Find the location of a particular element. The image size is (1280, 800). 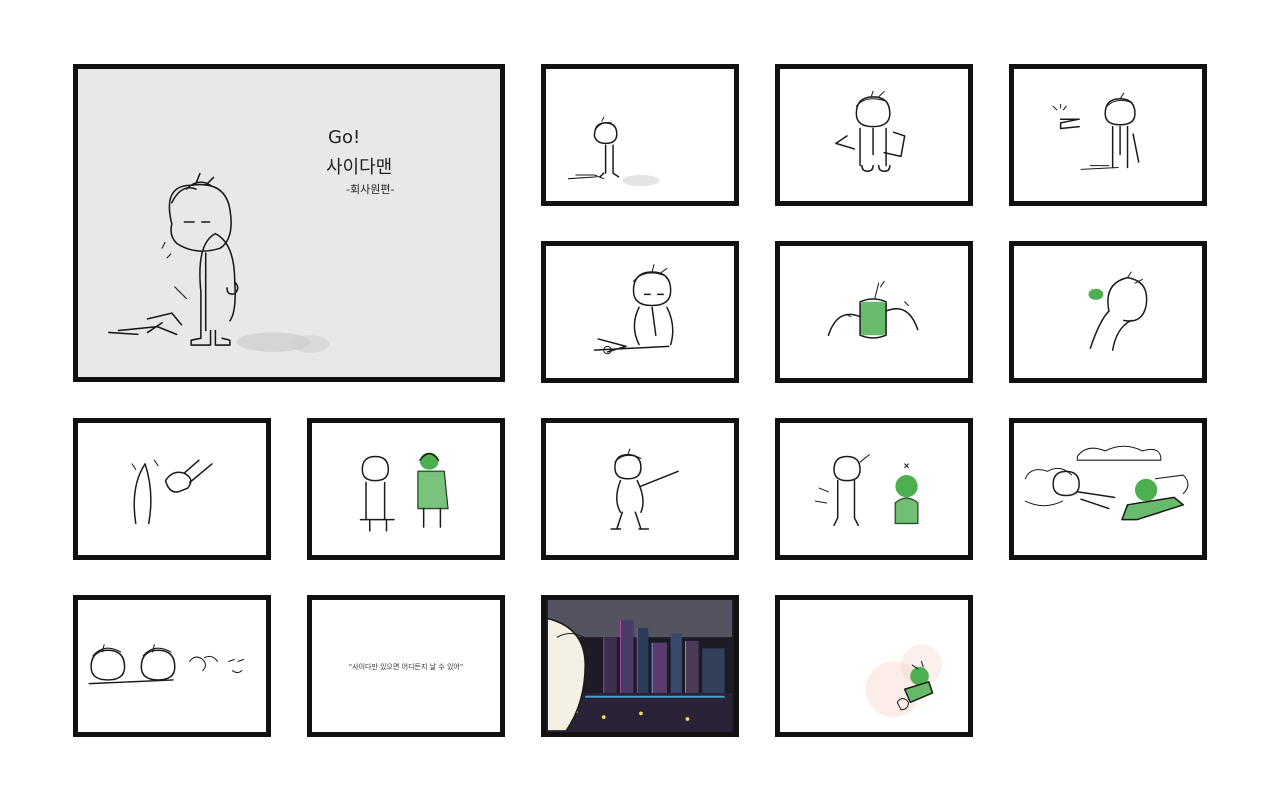

hero-flying-away-drawing is located at coordinates (903, 681).